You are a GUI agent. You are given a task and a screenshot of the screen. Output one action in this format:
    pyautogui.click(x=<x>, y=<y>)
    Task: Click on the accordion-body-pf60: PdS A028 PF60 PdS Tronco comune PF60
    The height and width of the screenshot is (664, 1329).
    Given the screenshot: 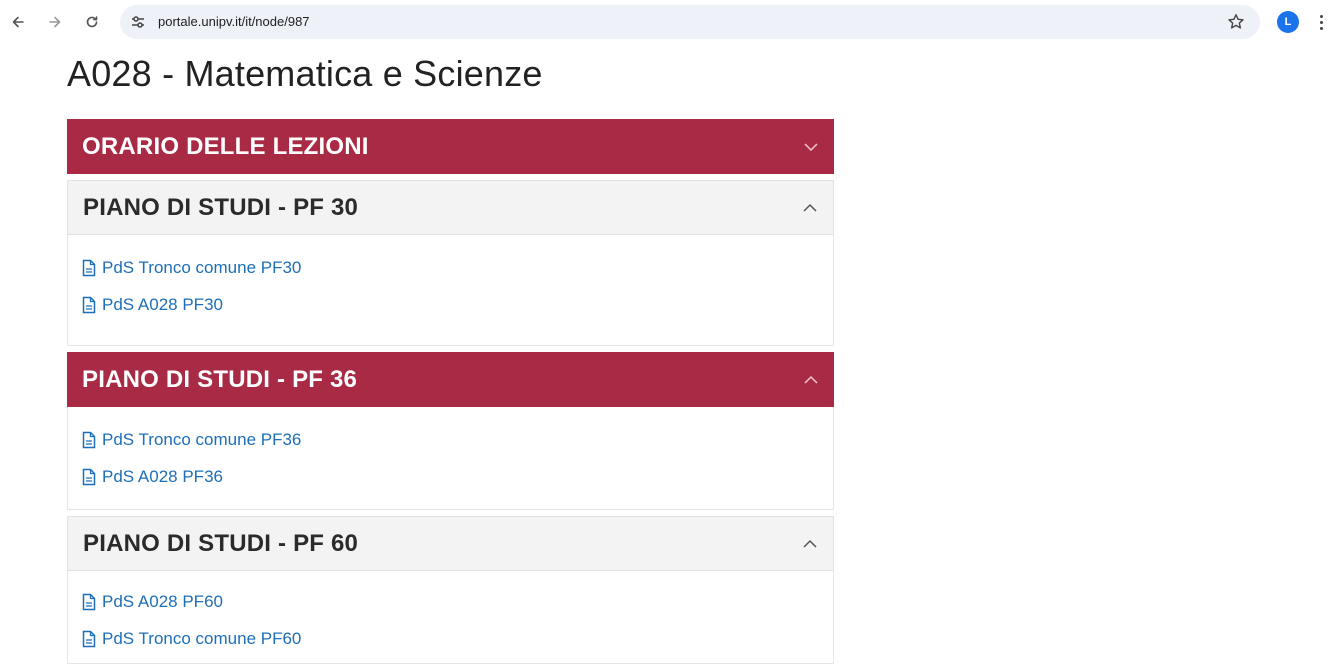 What is the action you would take?
    pyautogui.click(x=450, y=617)
    